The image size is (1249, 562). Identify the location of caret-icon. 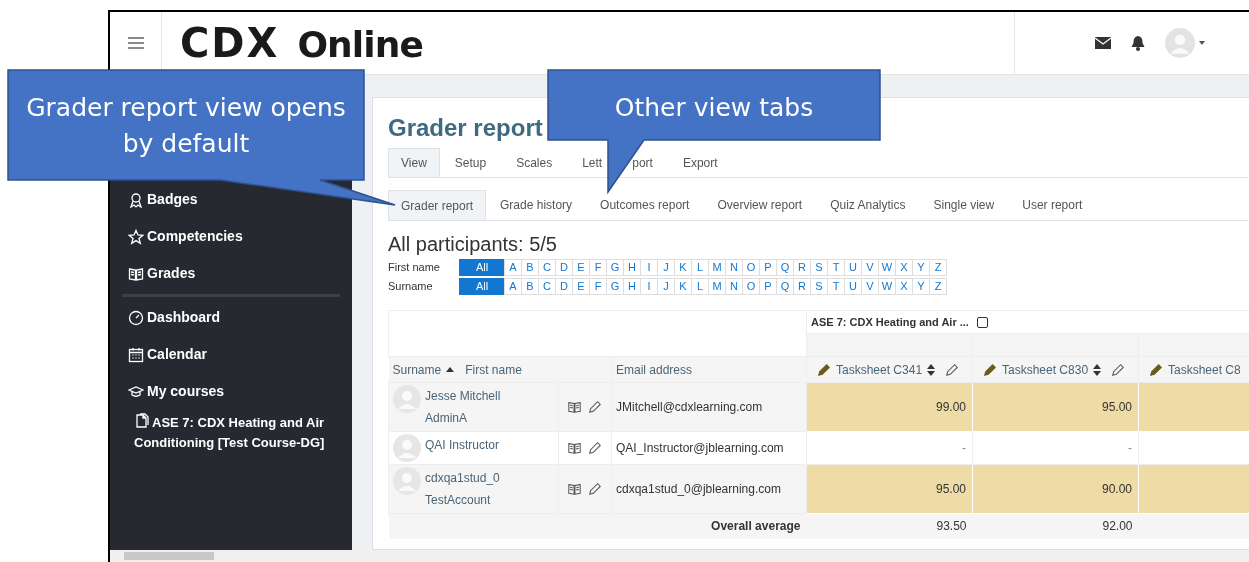
(1202, 43).